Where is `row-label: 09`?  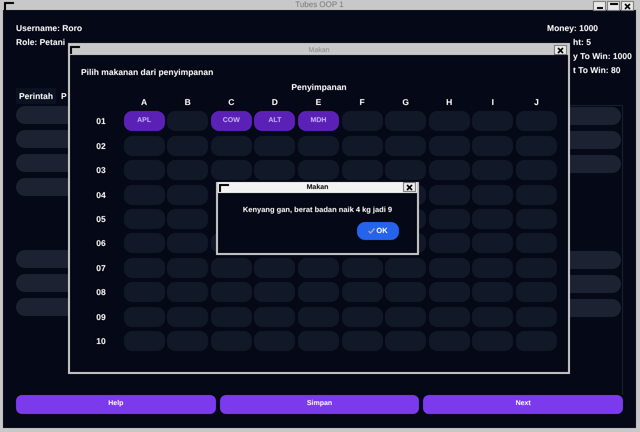 row-label: 09 is located at coordinates (101, 317).